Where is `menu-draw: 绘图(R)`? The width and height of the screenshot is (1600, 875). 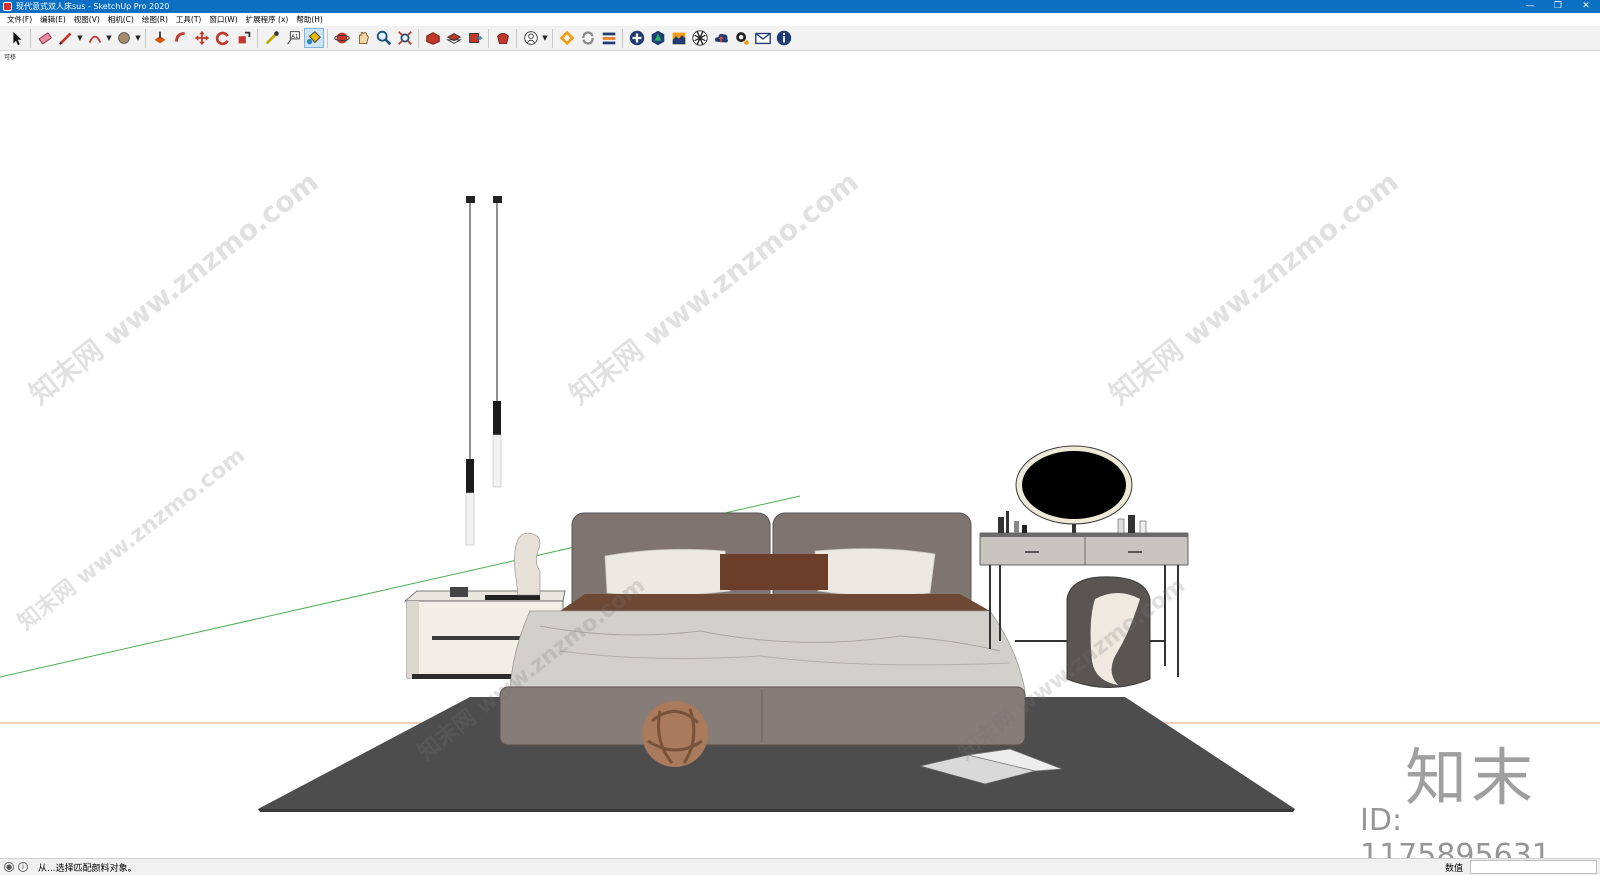
menu-draw: 绘图(R) is located at coordinates (155, 19).